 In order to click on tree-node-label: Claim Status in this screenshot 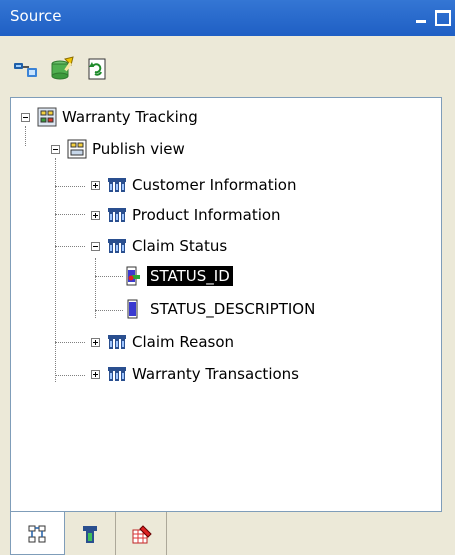, I will do `click(180, 246)`.